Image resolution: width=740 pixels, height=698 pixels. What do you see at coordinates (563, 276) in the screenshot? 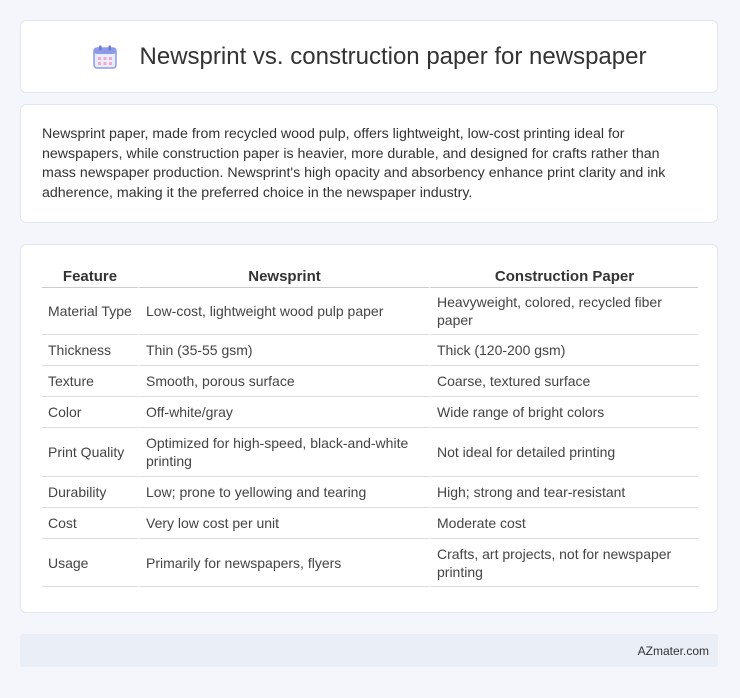
I see `column-header-construction-paper: Construction Paper` at bounding box center [563, 276].